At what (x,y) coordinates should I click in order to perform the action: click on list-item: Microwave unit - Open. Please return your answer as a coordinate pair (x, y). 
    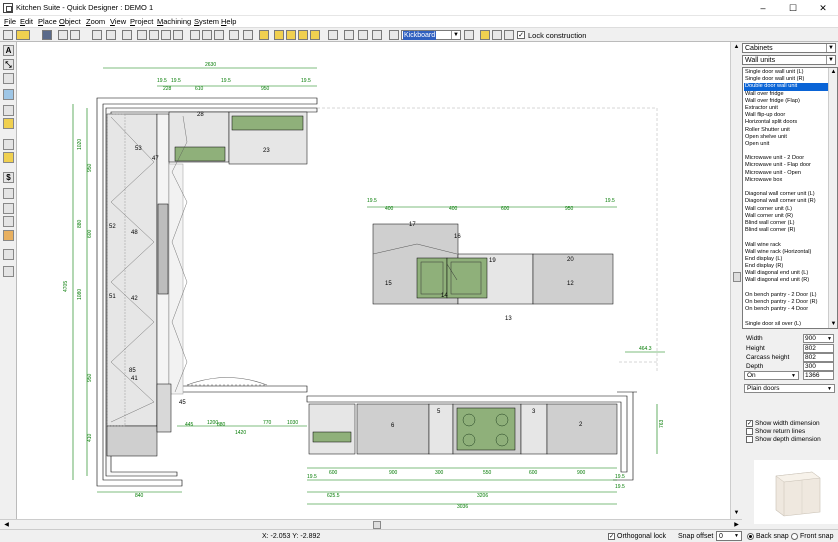
    Looking at the image, I should click on (786, 173).